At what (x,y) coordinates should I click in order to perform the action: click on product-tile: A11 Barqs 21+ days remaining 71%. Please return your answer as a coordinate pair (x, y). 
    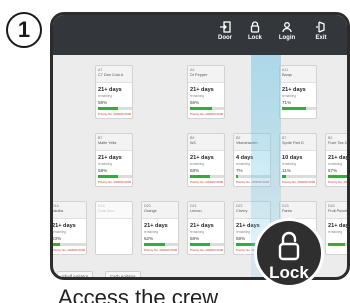
    Looking at the image, I should click on (298, 92).